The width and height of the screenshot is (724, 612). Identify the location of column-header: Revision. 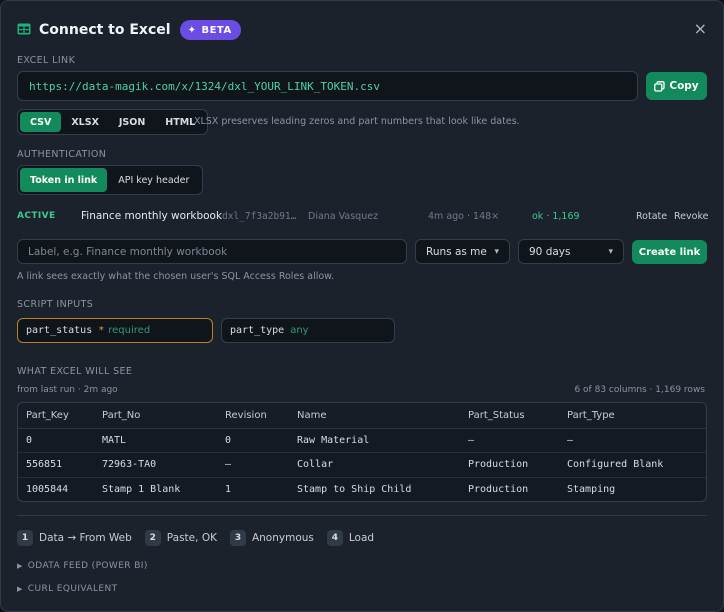
(253, 416).